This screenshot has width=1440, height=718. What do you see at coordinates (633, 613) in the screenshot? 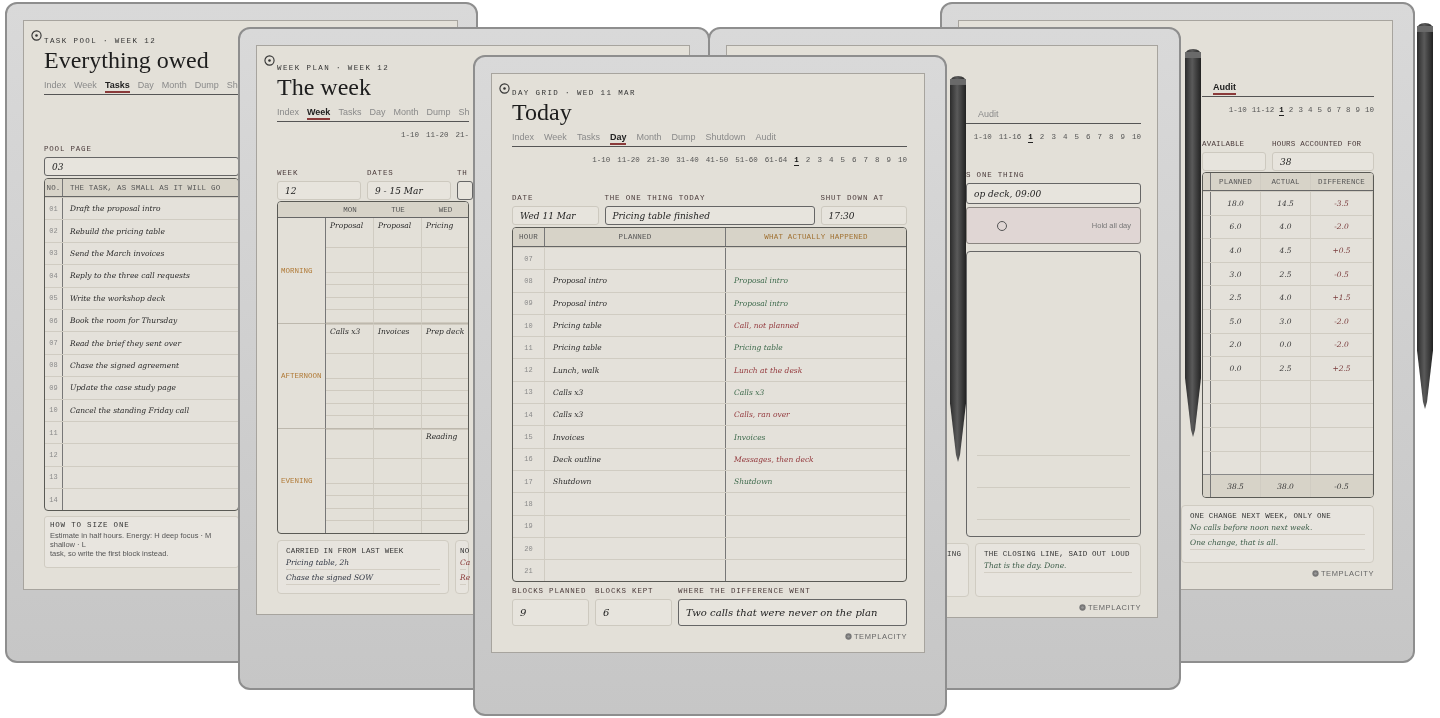
I see `input-field: 6` at bounding box center [633, 613].